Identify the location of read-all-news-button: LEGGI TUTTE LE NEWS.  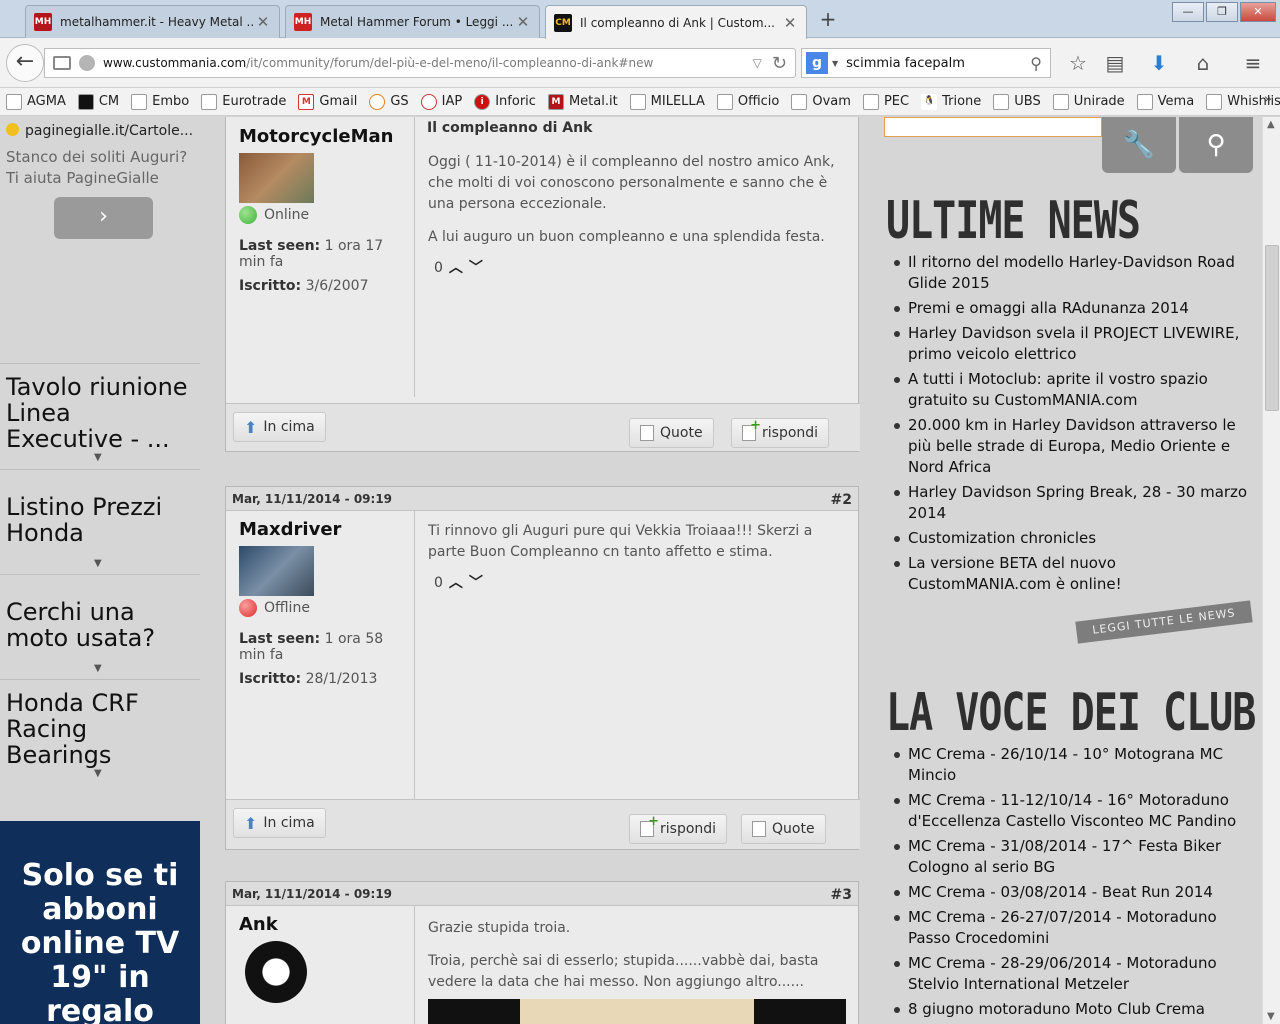
(1164, 622).